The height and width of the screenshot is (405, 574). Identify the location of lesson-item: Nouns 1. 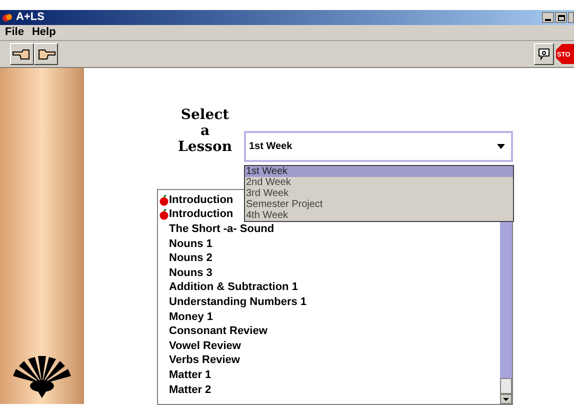
(190, 244).